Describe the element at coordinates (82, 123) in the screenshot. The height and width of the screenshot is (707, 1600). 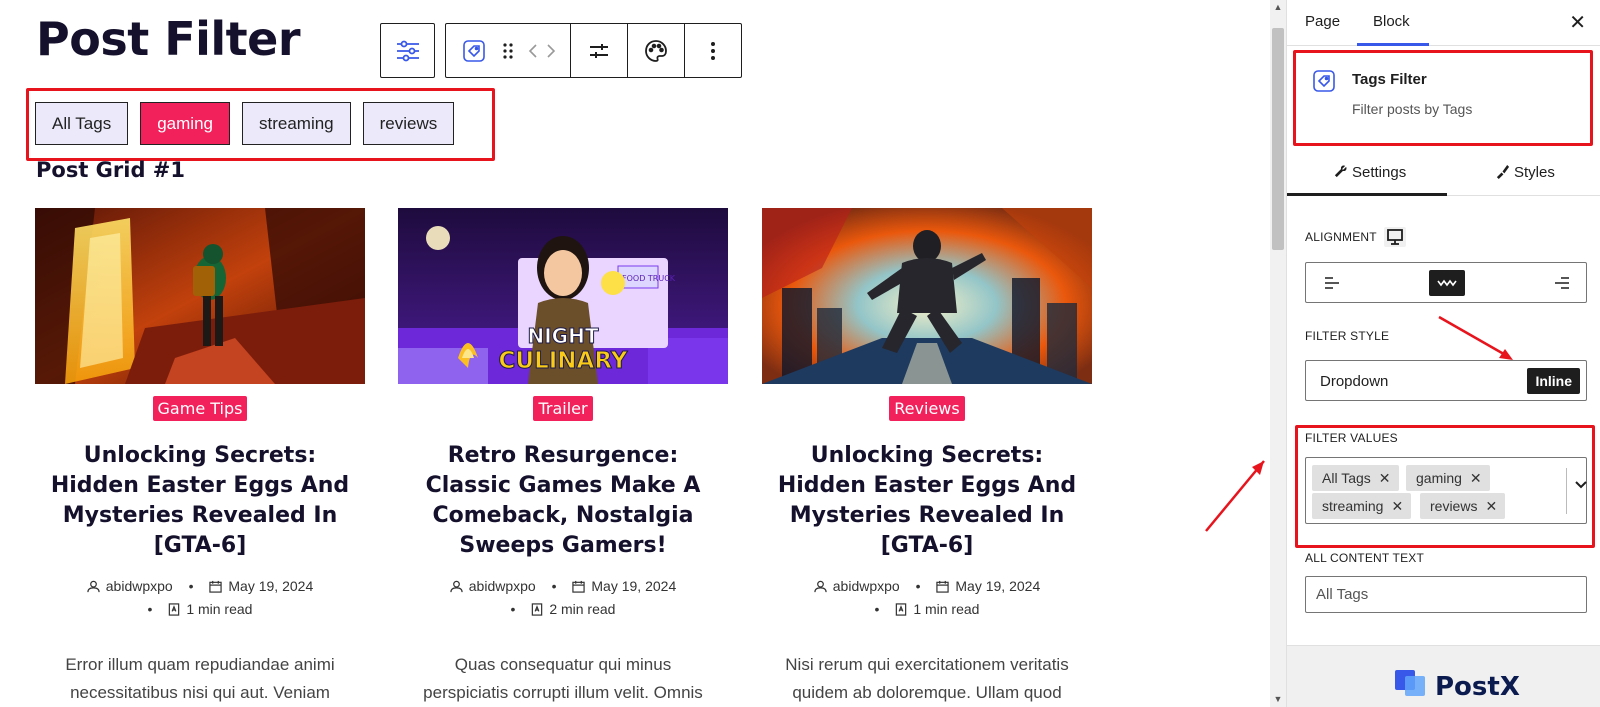
I see `tag-button-all-tags: All Tags` at that location.